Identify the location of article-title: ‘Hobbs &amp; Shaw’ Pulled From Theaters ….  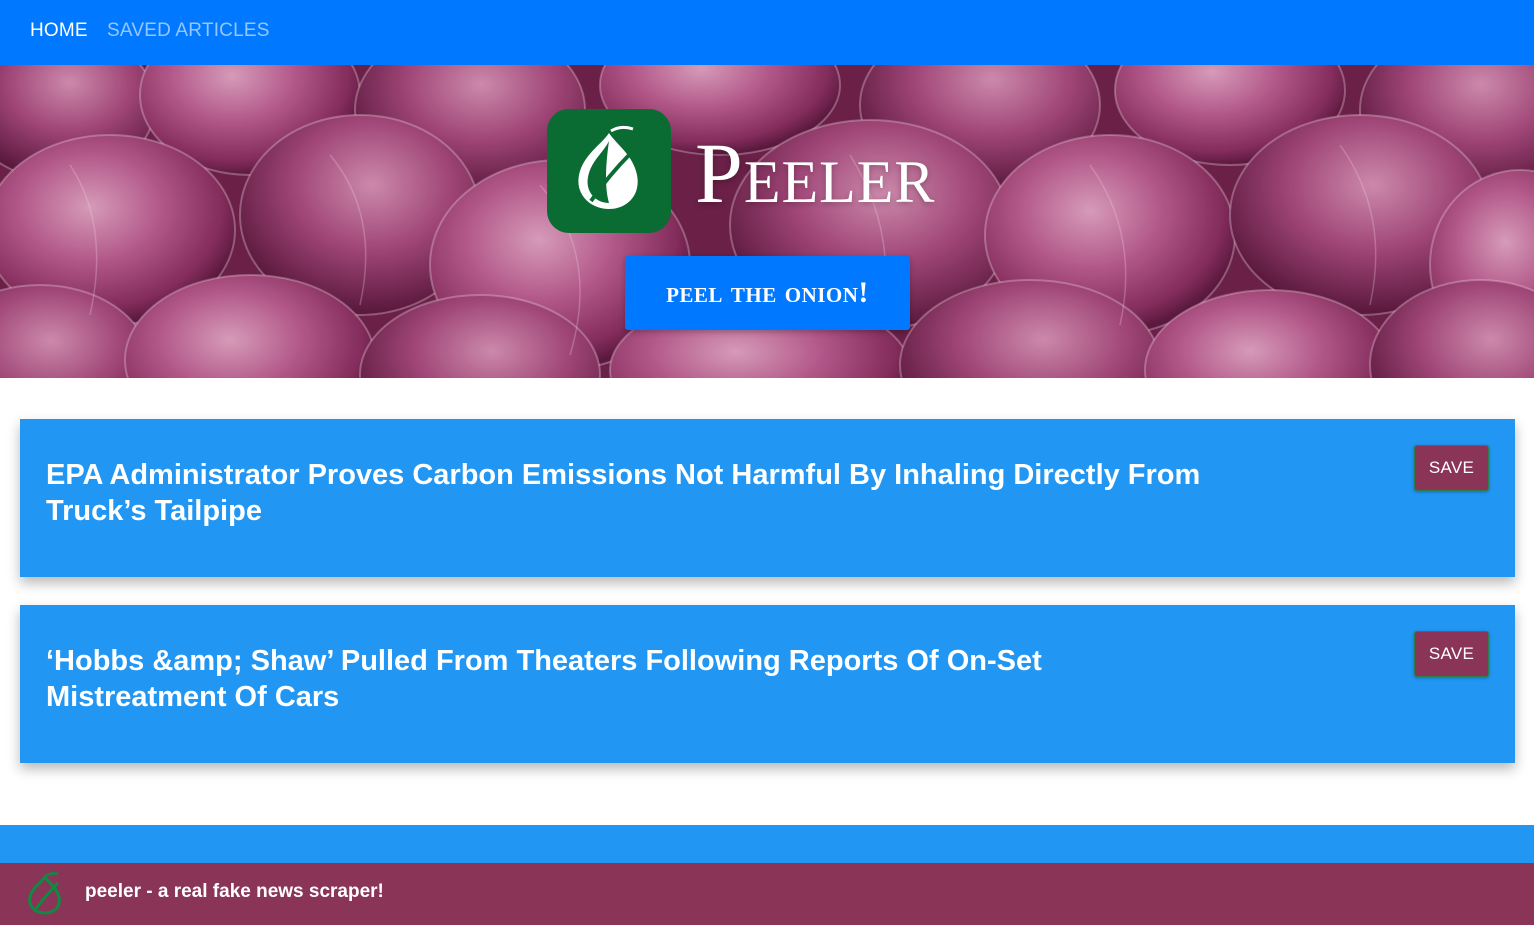
(631, 679).